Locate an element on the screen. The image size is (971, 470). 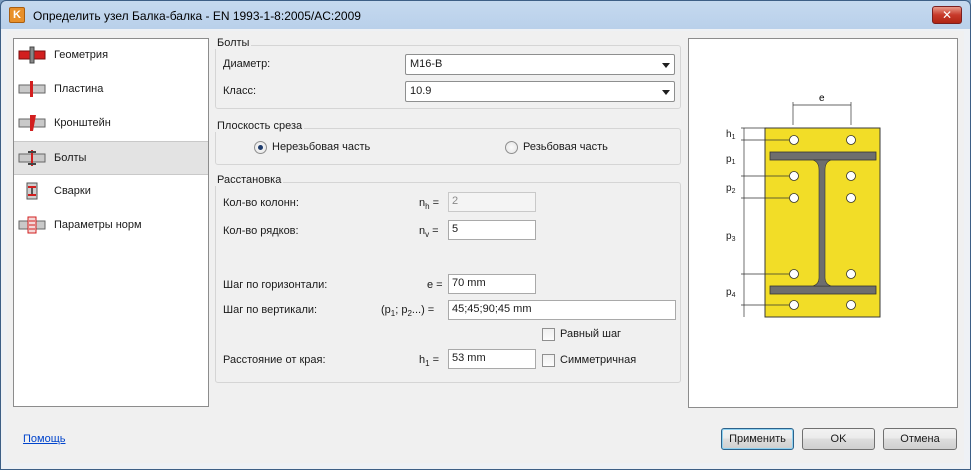
sidebar-item-label: Пластина is located at coordinates (79, 89).